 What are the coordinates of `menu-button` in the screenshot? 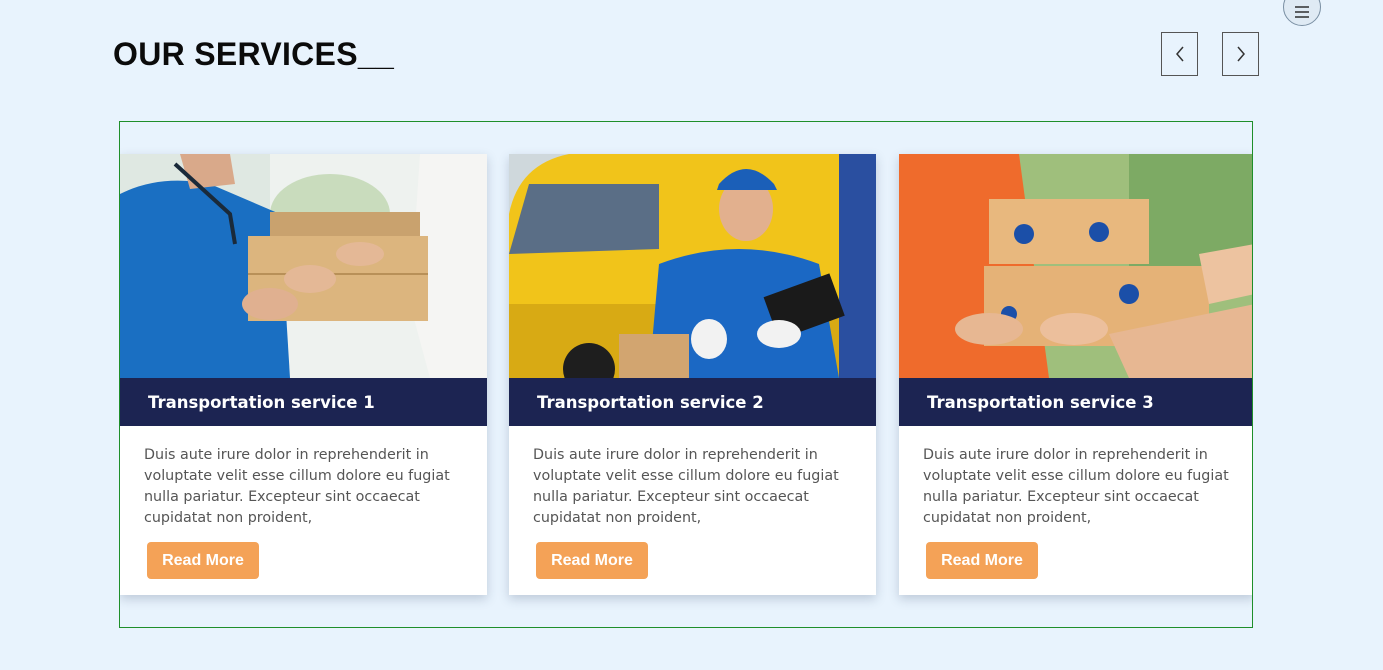 It's located at (1302, 13).